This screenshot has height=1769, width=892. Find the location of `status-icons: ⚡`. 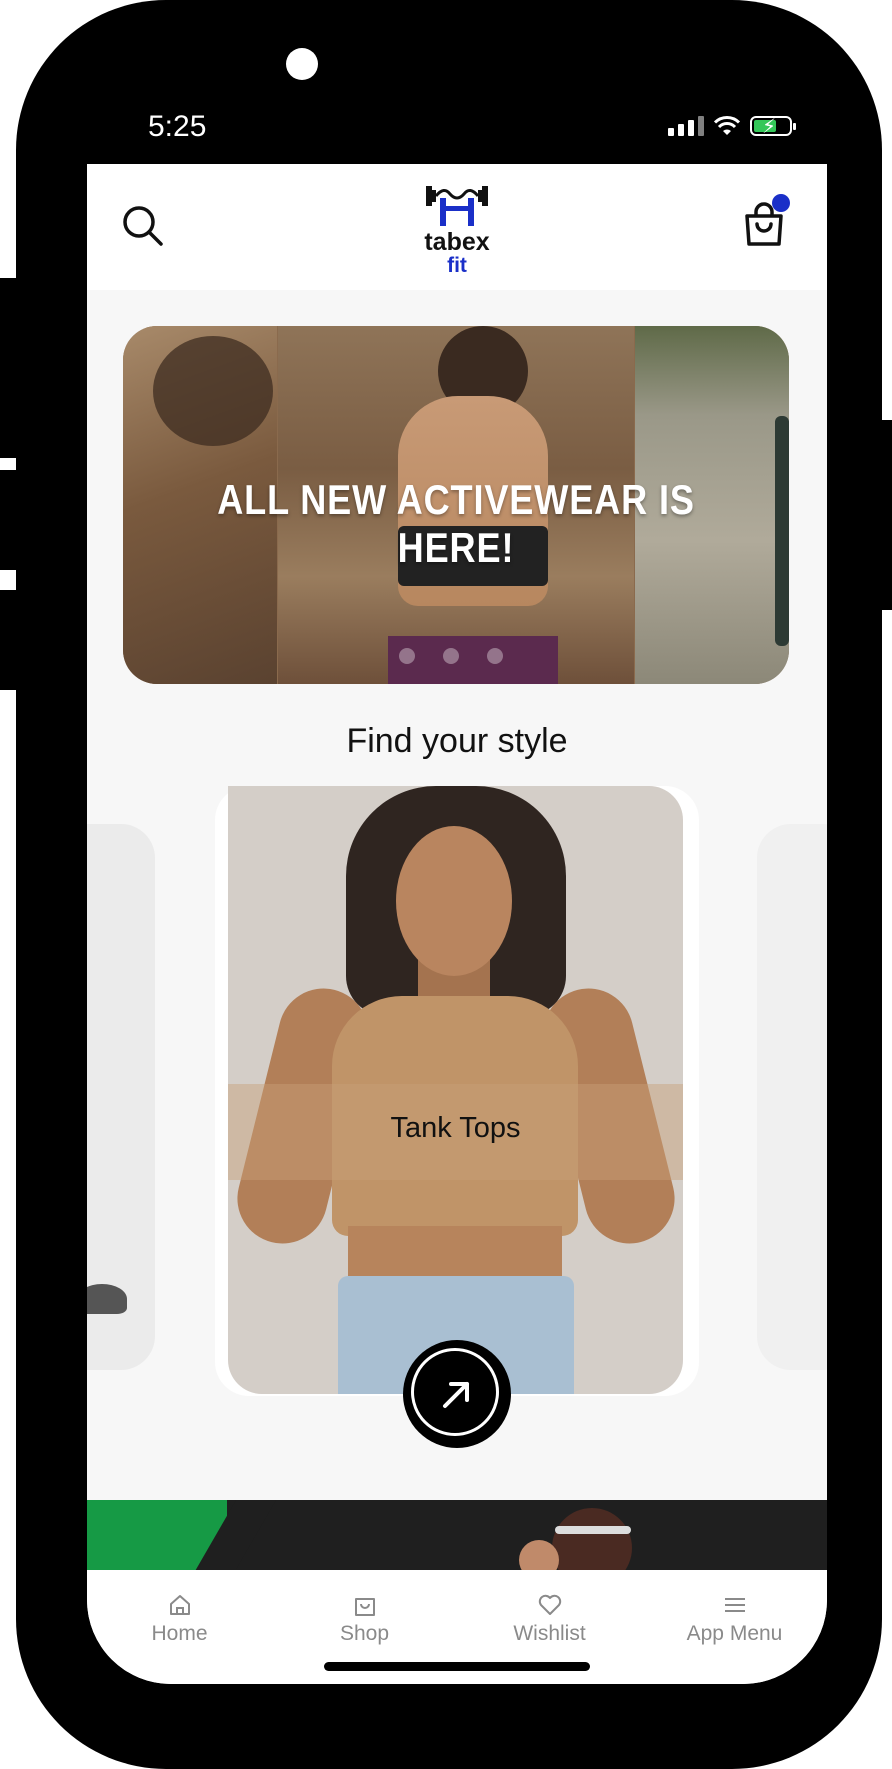

status-icons: ⚡ is located at coordinates (732, 126).